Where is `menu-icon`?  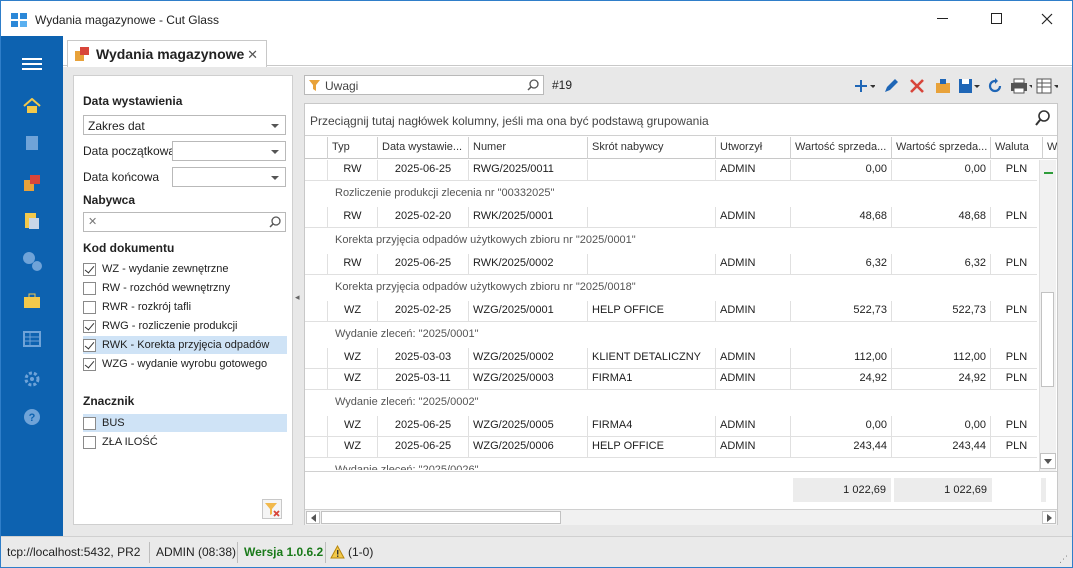 menu-icon is located at coordinates (32, 64).